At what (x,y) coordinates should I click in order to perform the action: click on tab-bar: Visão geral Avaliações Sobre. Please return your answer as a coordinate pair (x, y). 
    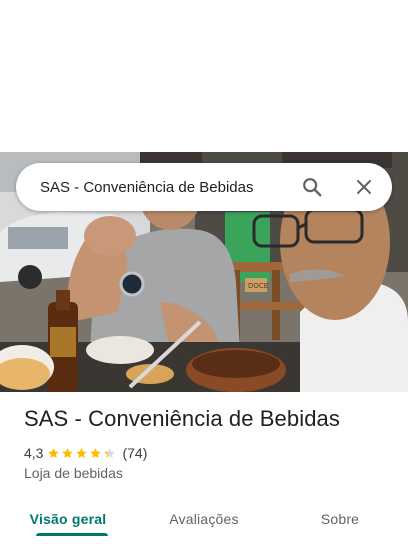
    Looking at the image, I should click on (204, 519).